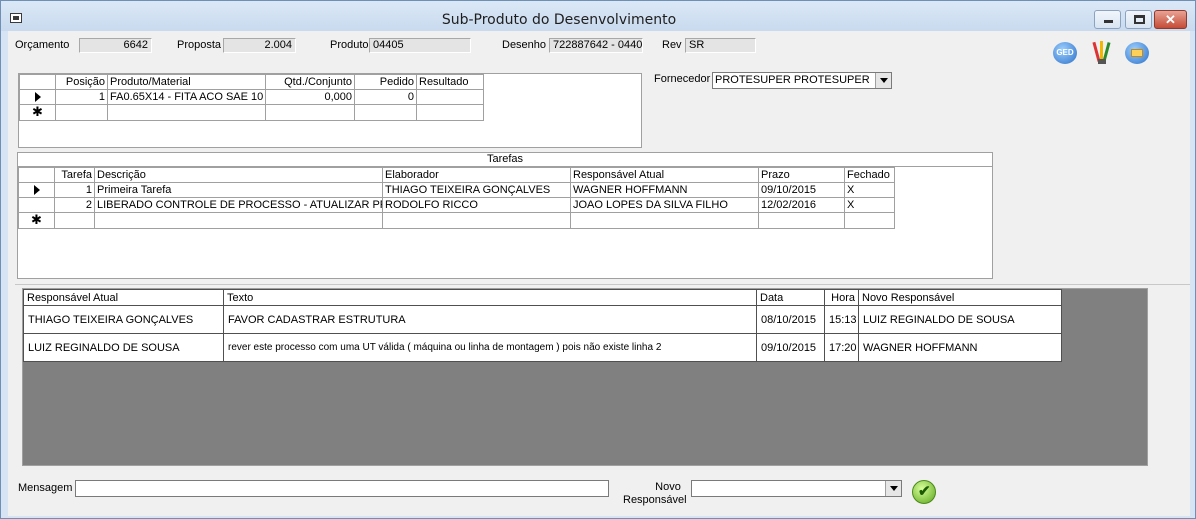 The height and width of the screenshot is (519, 1196). I want to click on cell-hist-hora: 15:13, so click(841, 319).